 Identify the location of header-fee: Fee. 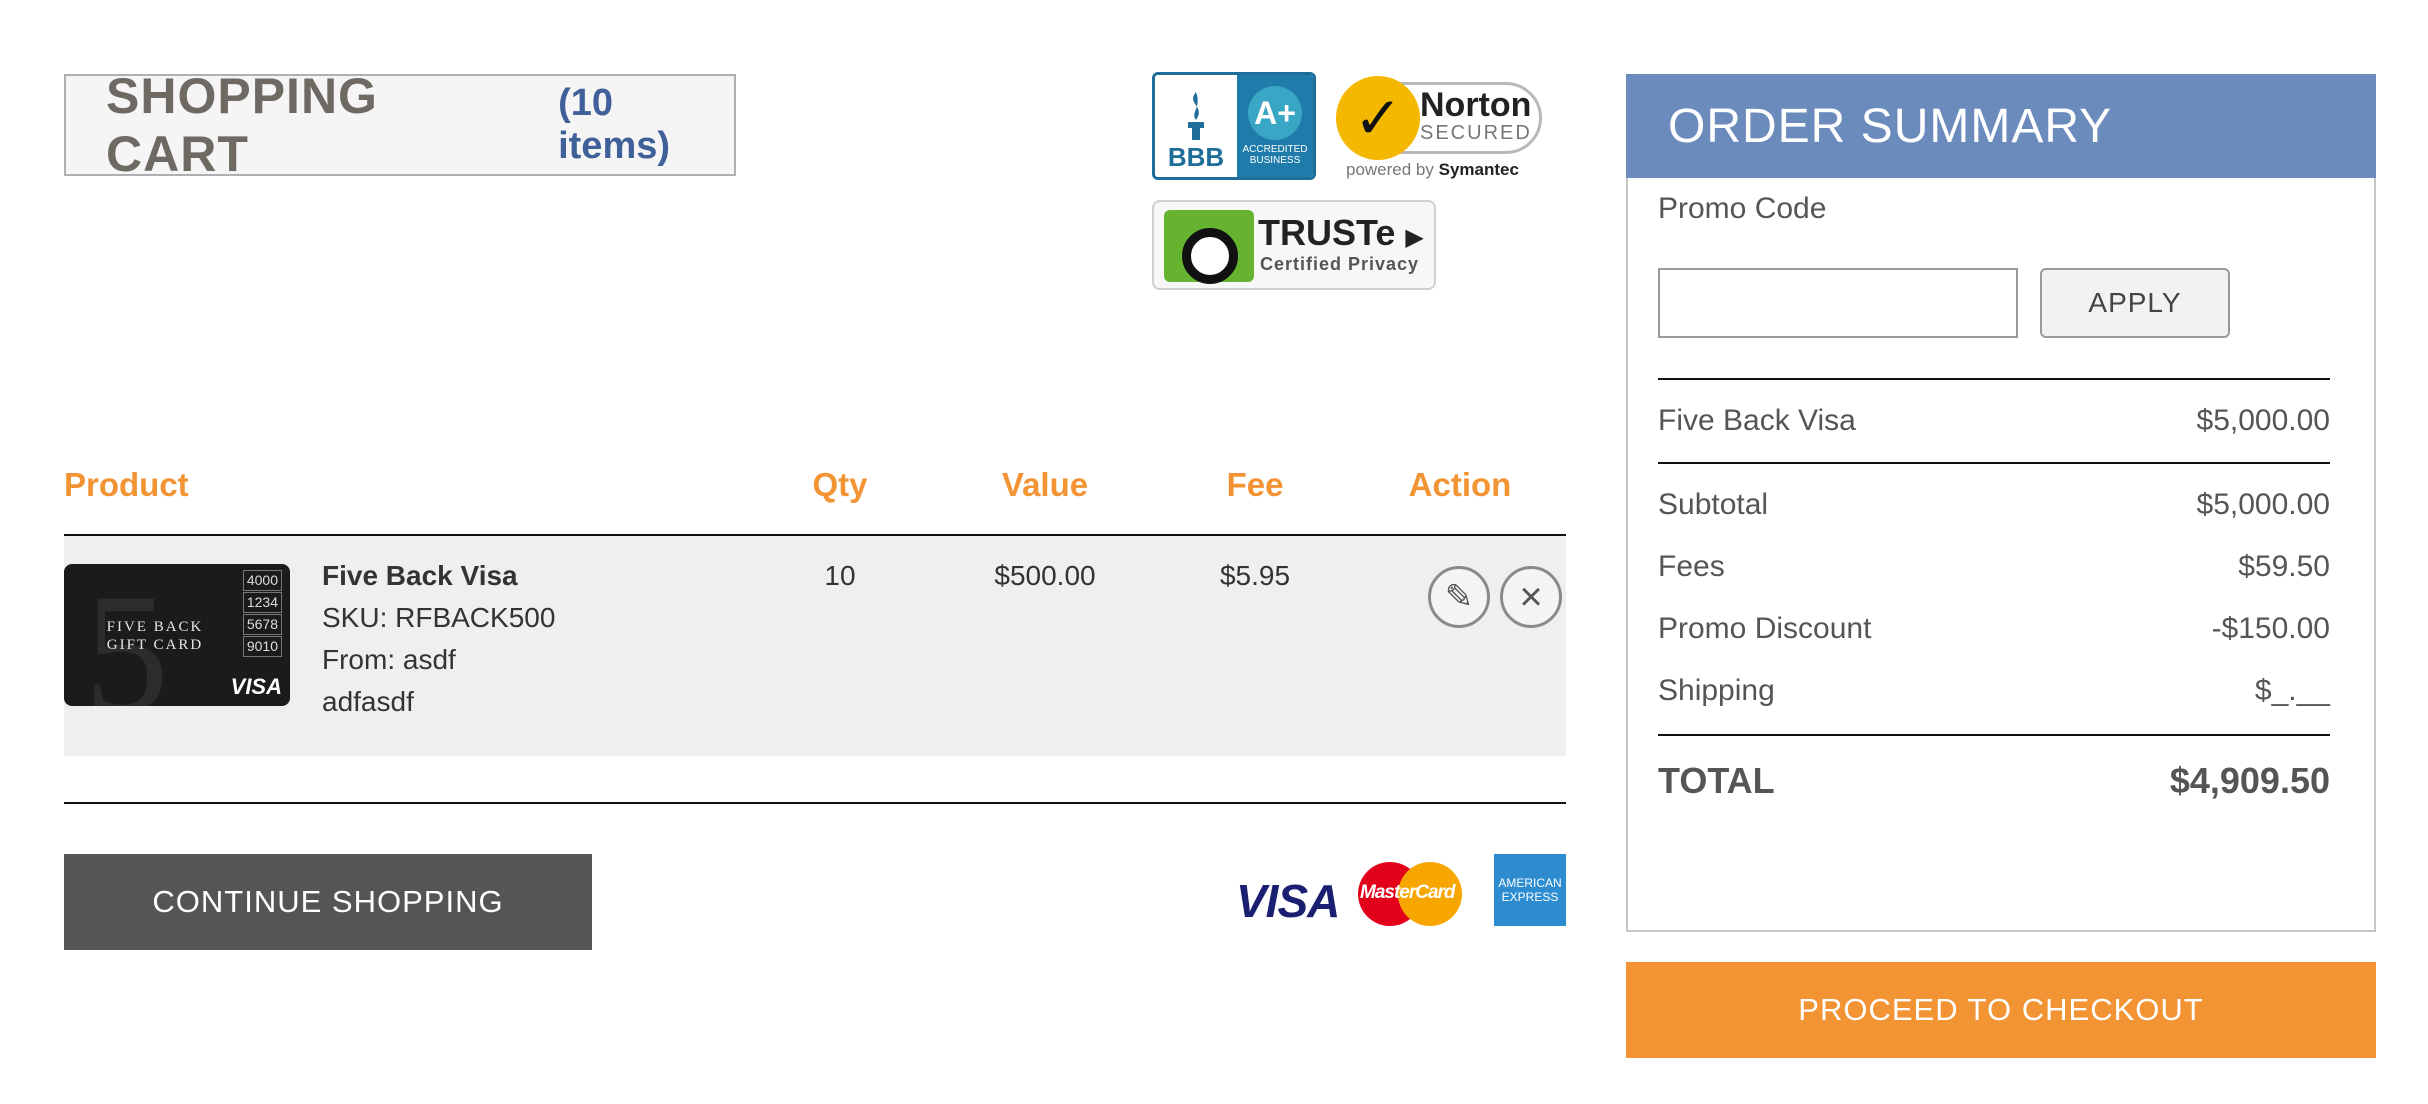
(1255, 484).